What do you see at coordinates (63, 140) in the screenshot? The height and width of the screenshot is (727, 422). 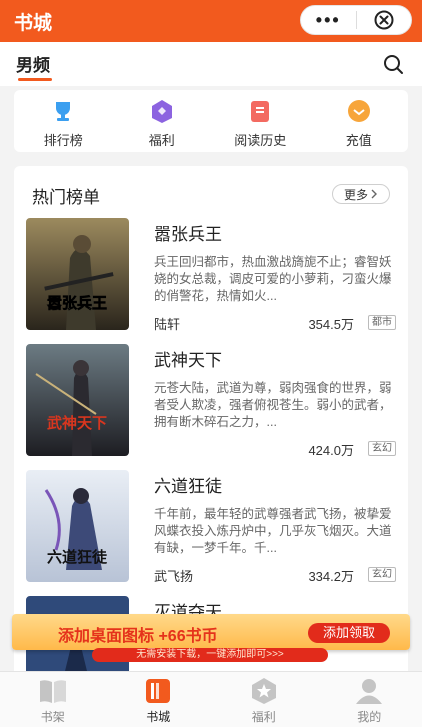 I see `shortcut-label: 排行榜` at bounding box center [63, 140].